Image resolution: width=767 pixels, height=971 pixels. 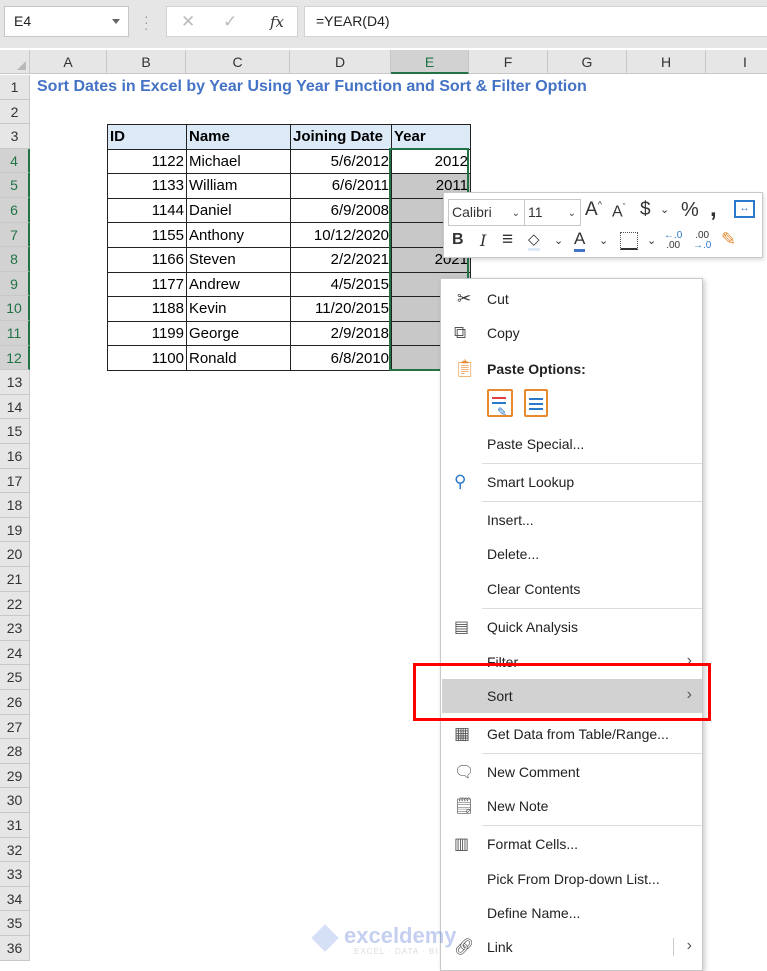 I want to click on menu-item-clear-contents: Clear Contents, so click(x=572, y=589).